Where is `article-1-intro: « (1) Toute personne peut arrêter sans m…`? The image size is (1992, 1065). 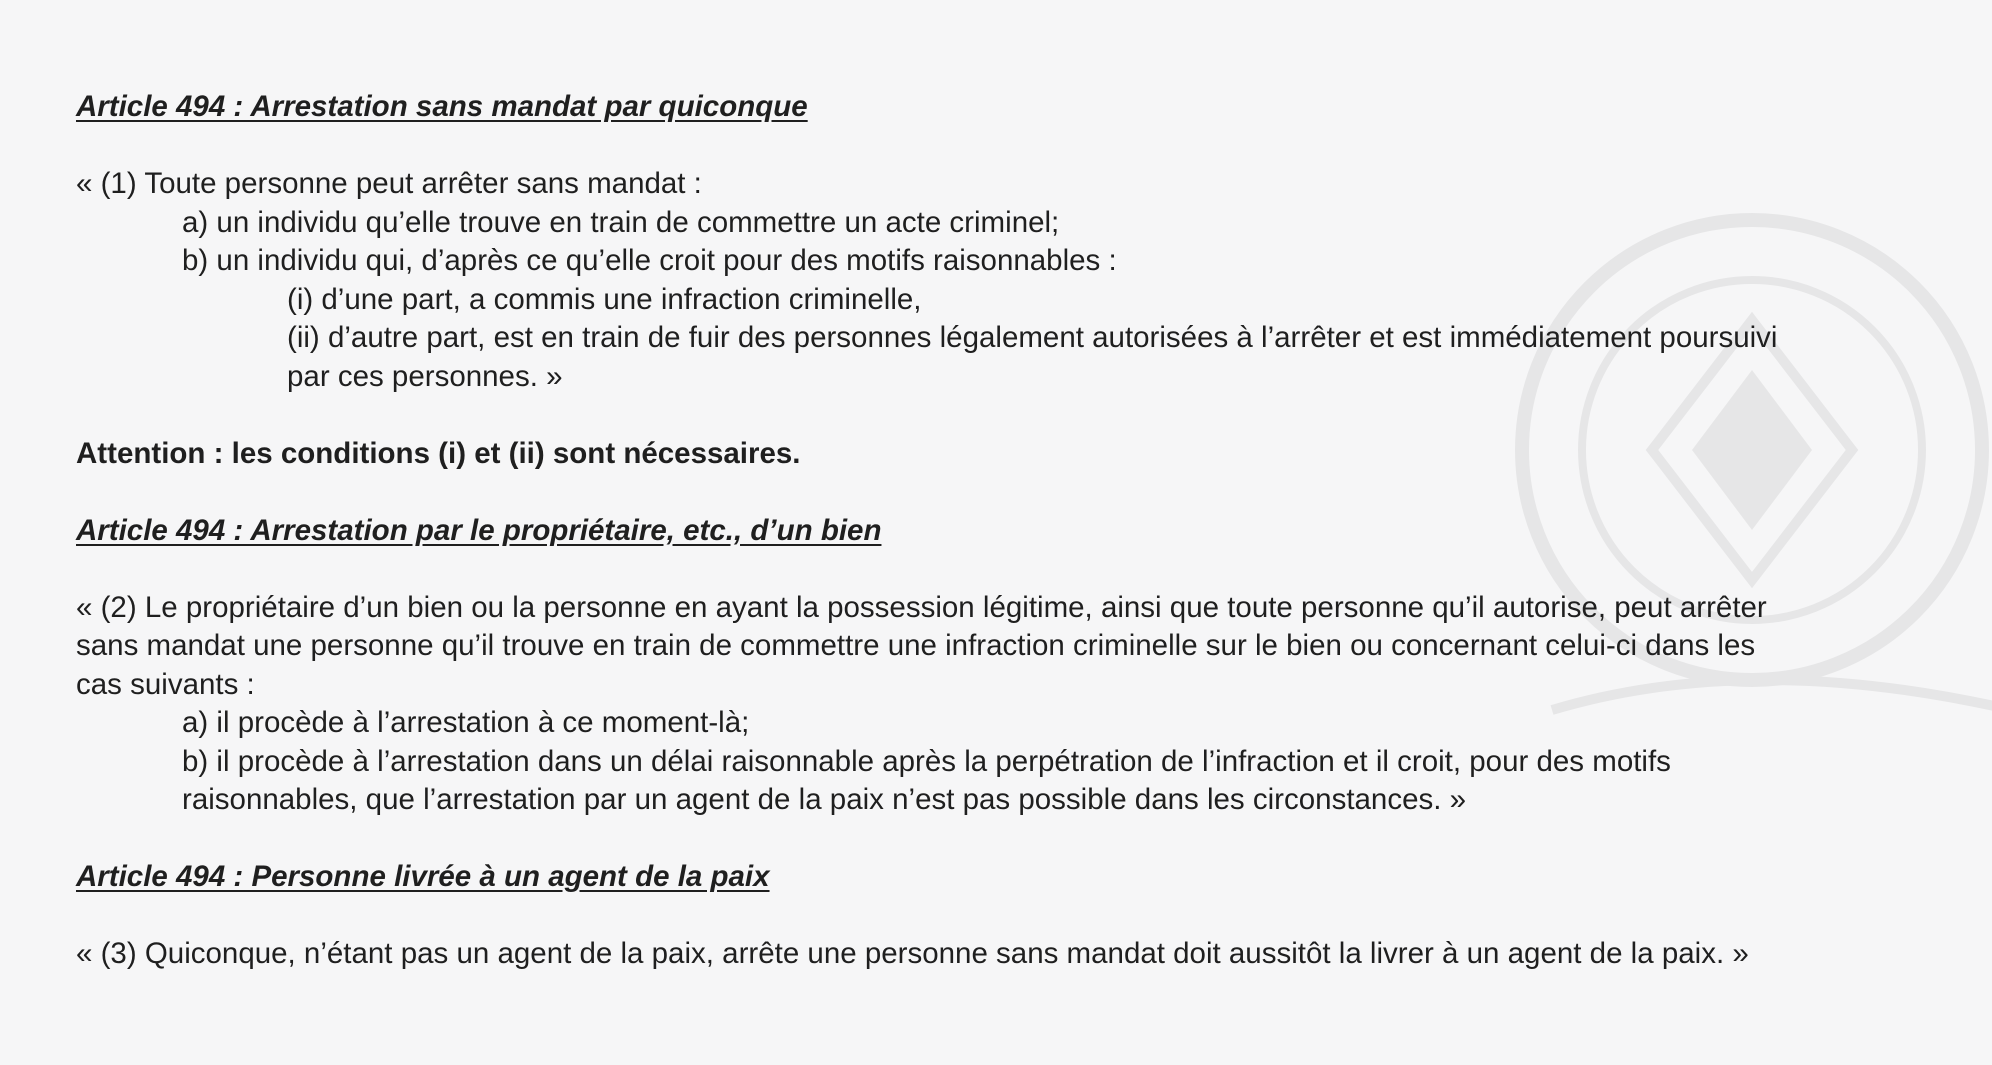
article-1-intro: « (1) Toute personne peut arrêter sans m… is located at coordinates (389, 183).